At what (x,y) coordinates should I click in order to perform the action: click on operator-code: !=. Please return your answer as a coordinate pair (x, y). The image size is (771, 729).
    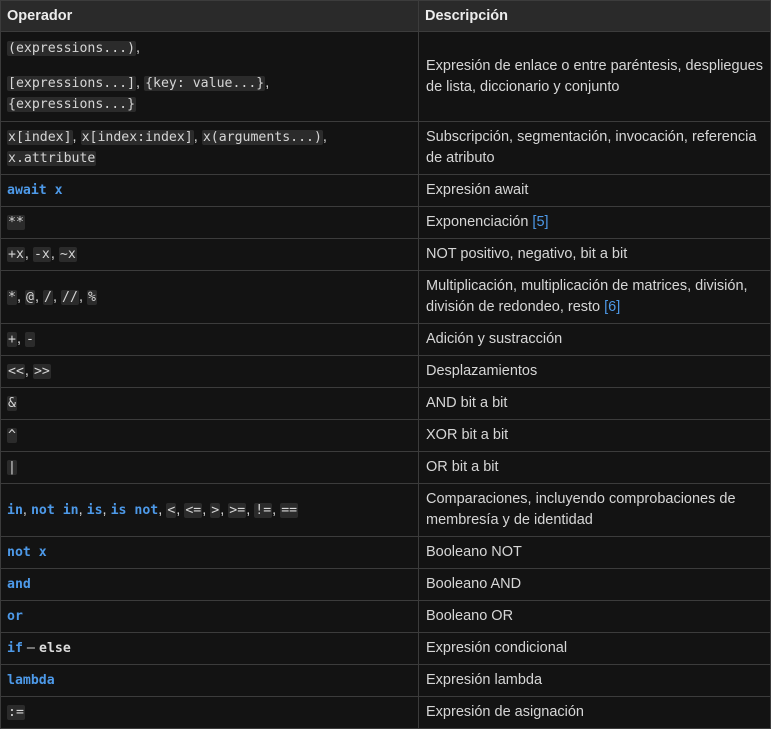
    Looking at the image, I should click on (263, 510).